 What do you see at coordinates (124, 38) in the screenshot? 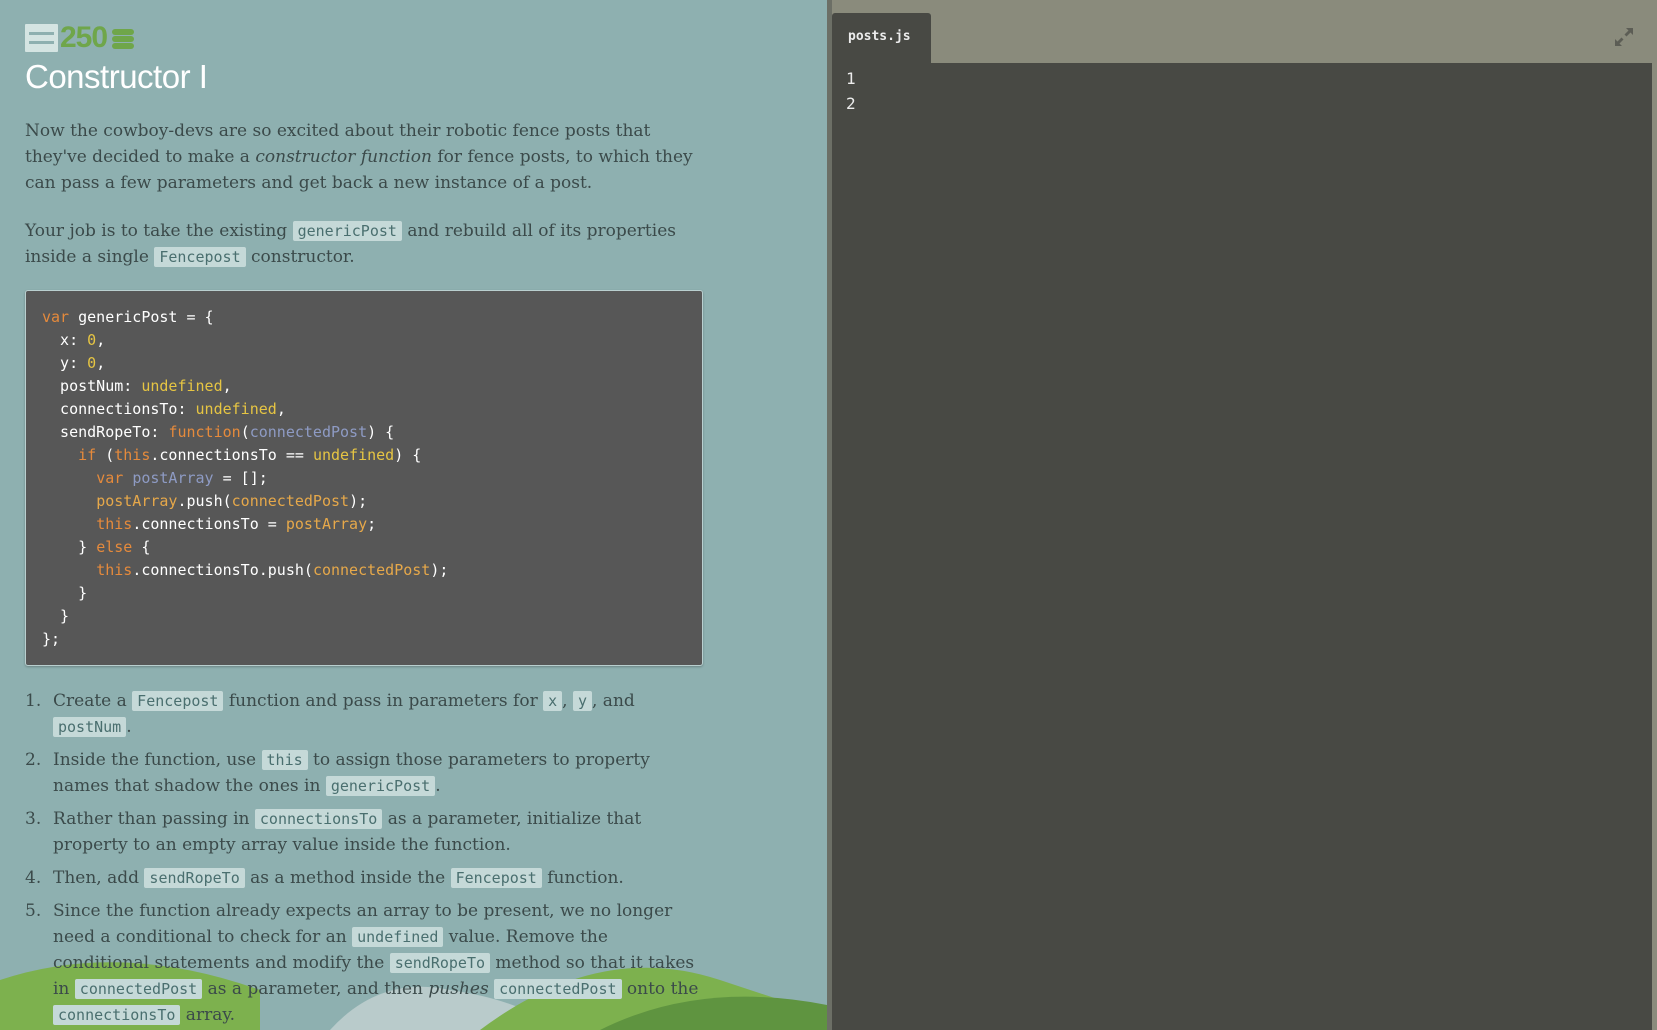
I see `coin-stack-icon` at bounding box center [124, 38].